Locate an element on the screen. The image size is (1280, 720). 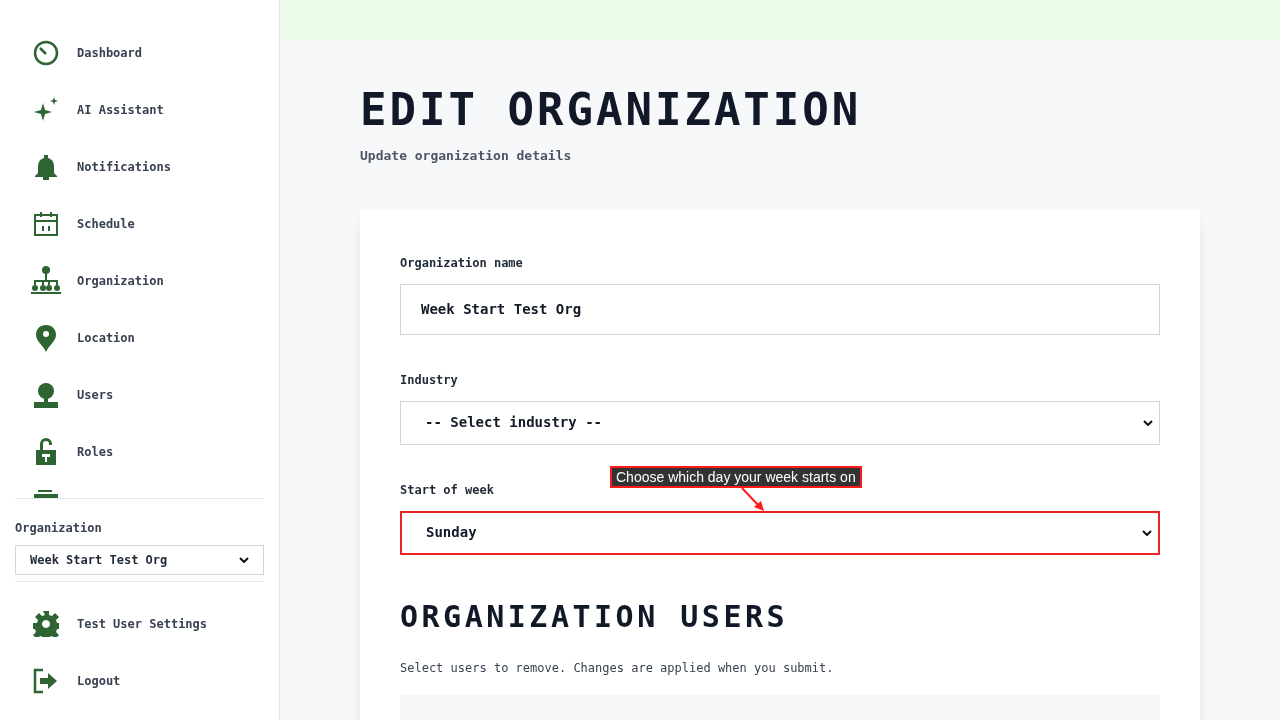
sidebar-item: Logout is located at coordinates (154, 680).